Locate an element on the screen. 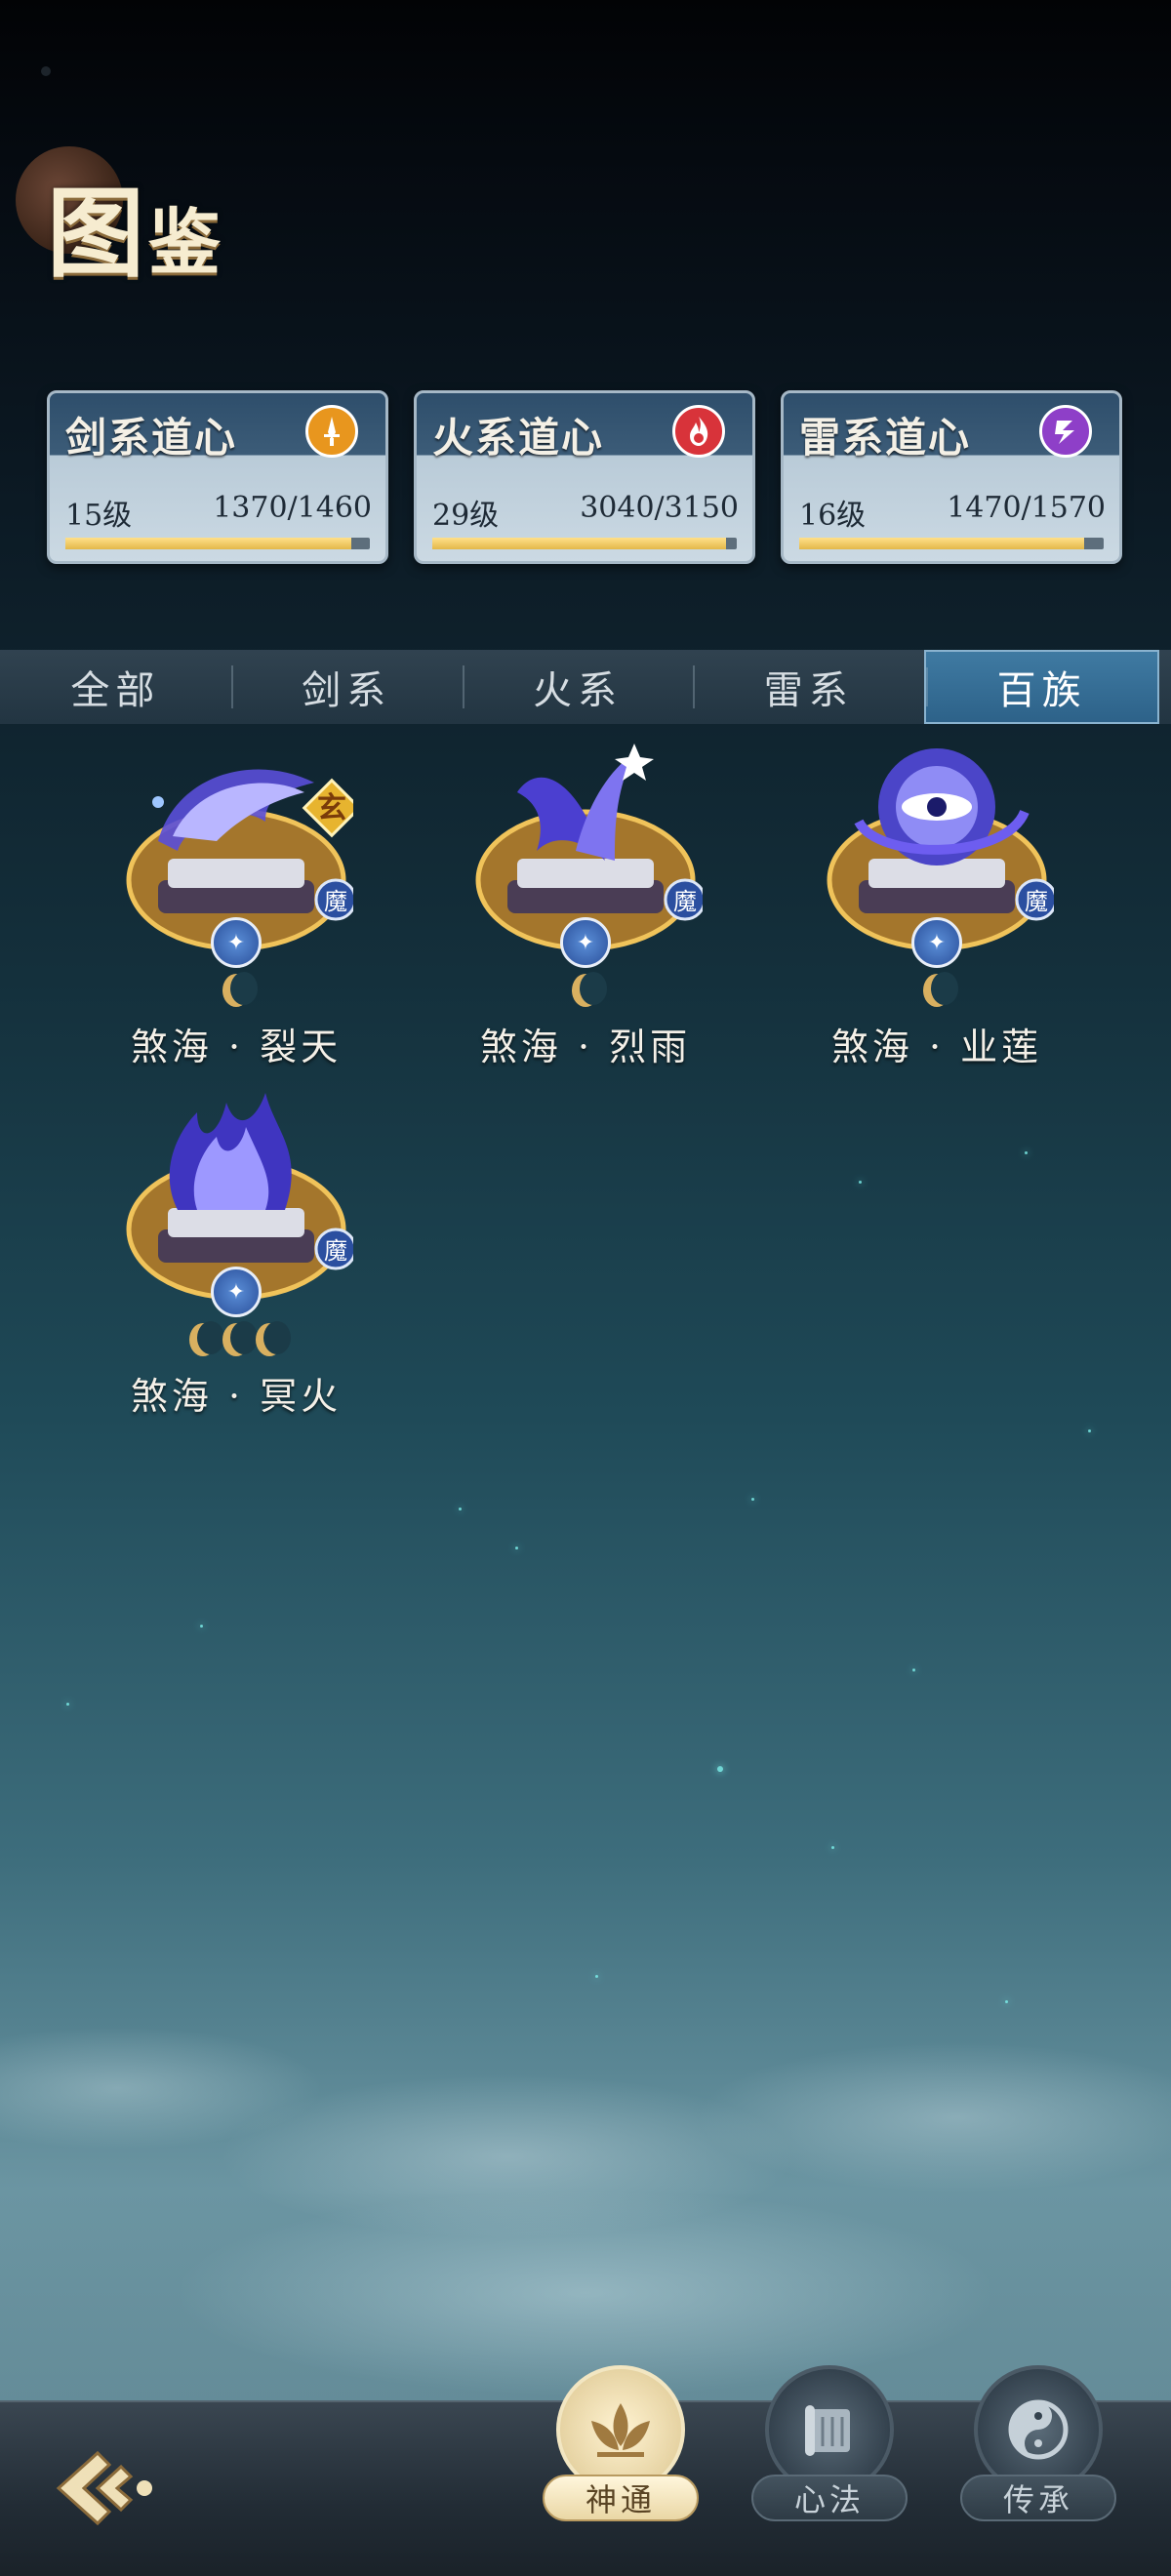 This screenshot has width=1171, height=2576. back-button is located at coordinates (107, 2488).